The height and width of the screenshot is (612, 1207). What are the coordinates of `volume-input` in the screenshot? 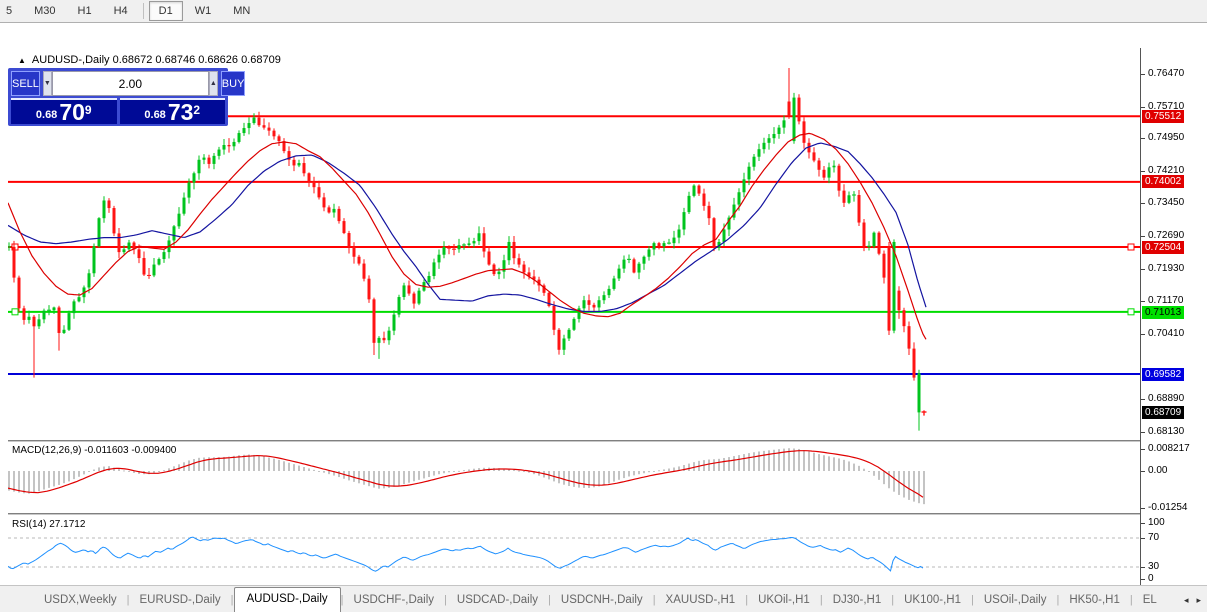 It's located at (130, 83).